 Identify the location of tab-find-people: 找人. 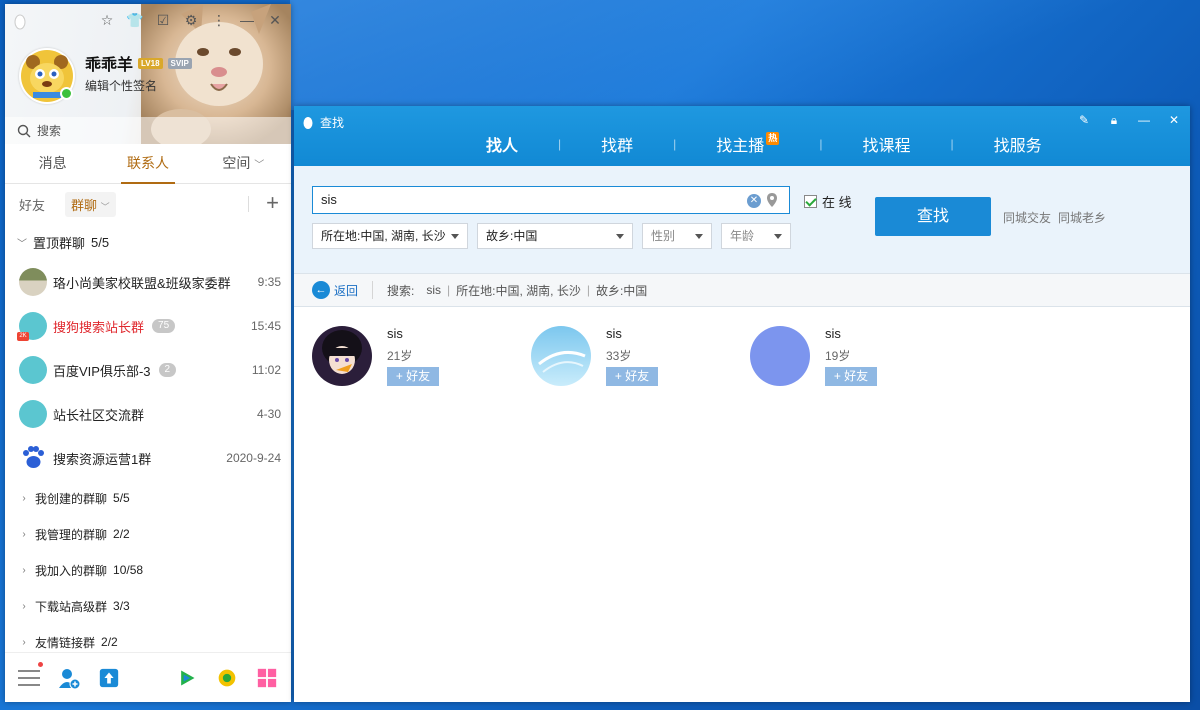
(502, 152).